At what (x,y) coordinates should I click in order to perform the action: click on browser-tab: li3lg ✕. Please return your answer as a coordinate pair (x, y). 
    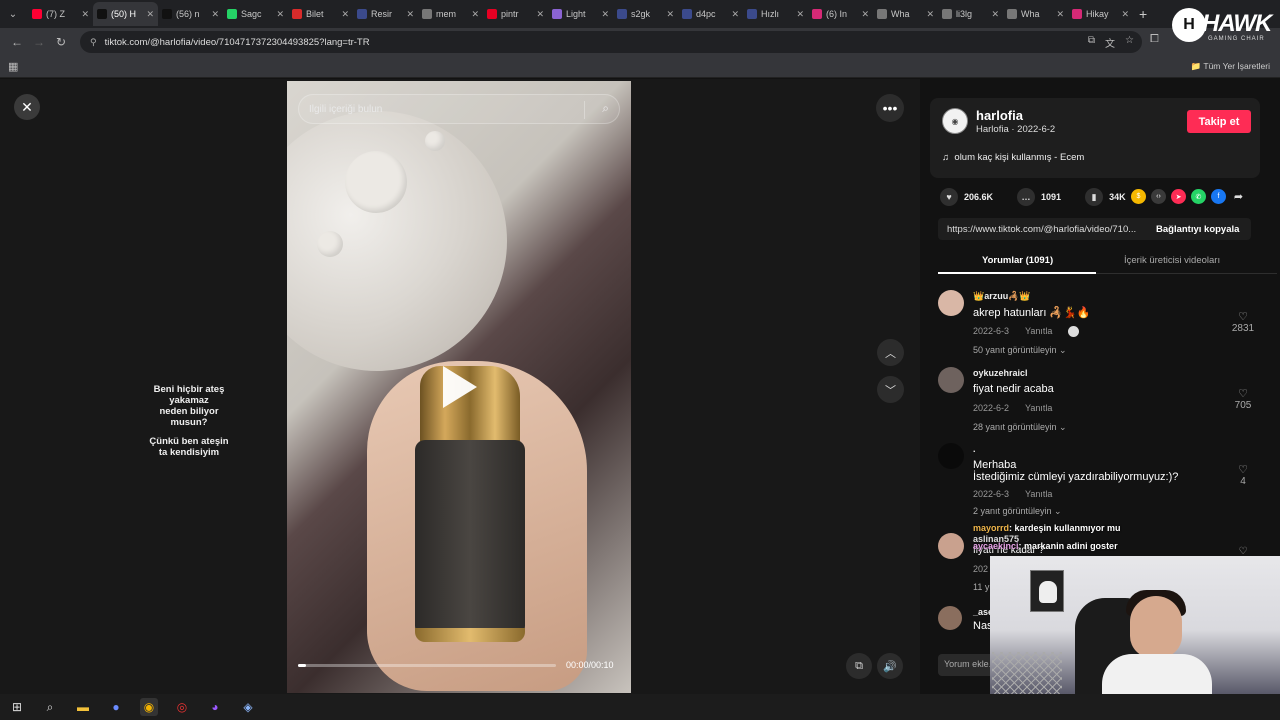
    Looking at the image, I should click on (970, 14).